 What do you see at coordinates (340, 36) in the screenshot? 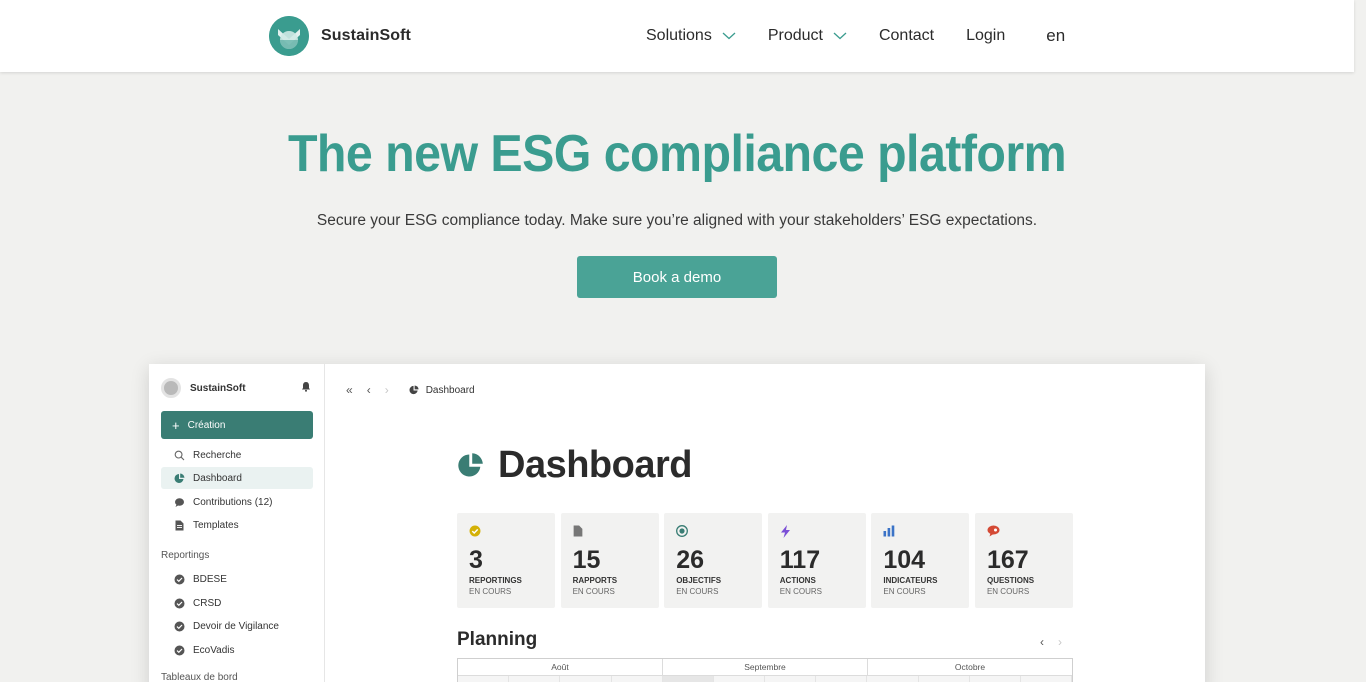
I see `brand: SustainSoft` at bounding box center [340, 36].